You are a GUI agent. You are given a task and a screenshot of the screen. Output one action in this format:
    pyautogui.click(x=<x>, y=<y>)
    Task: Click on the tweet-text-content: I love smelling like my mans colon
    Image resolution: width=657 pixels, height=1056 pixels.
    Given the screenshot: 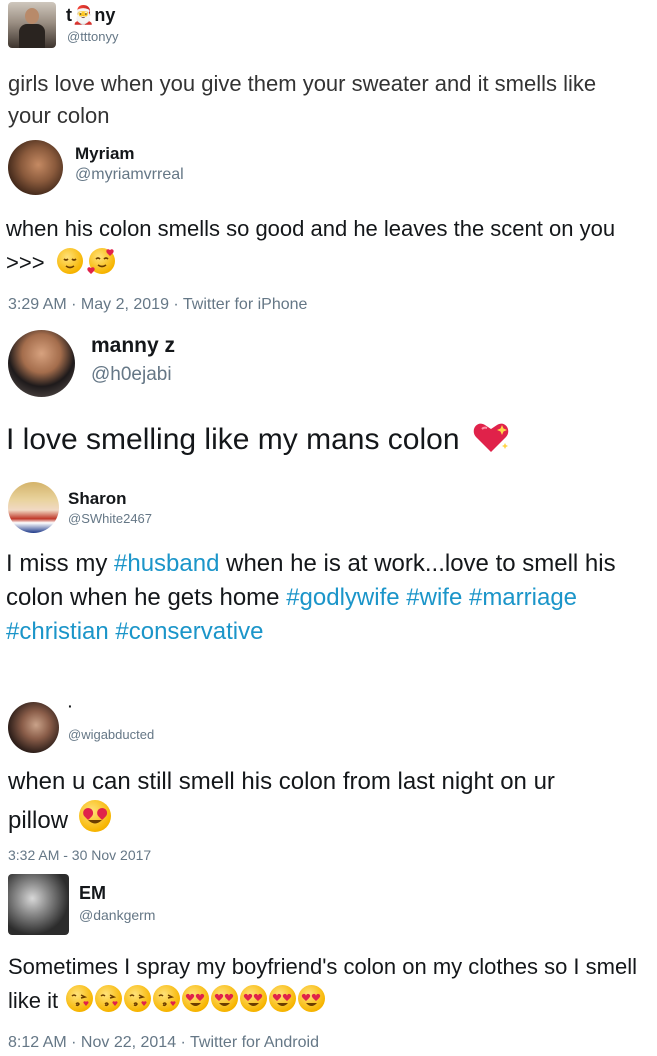 What is the action you would take?
    pyautogui.click(x=233, y=439)
    